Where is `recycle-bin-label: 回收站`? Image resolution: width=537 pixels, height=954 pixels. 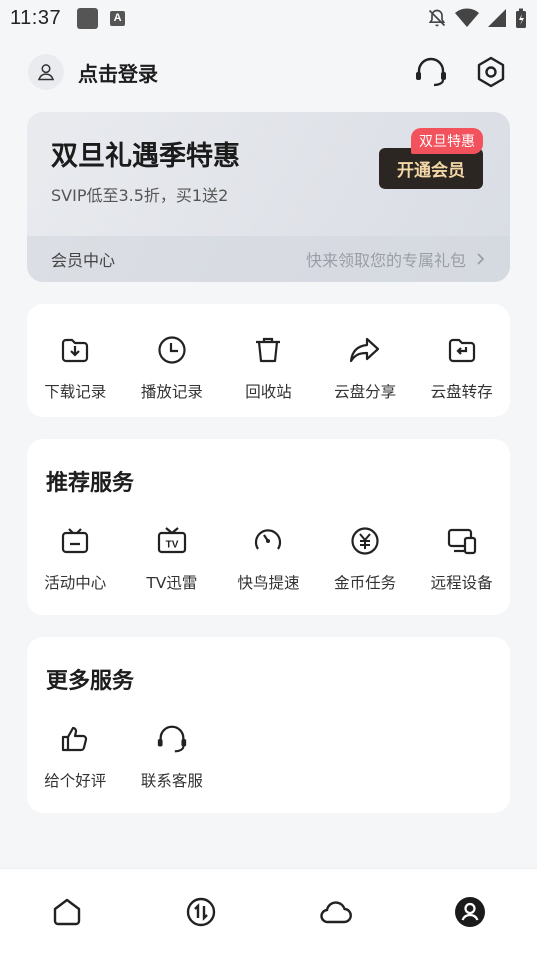
recycle-bin-label: 回收站 is located at coordinates (268, 392).